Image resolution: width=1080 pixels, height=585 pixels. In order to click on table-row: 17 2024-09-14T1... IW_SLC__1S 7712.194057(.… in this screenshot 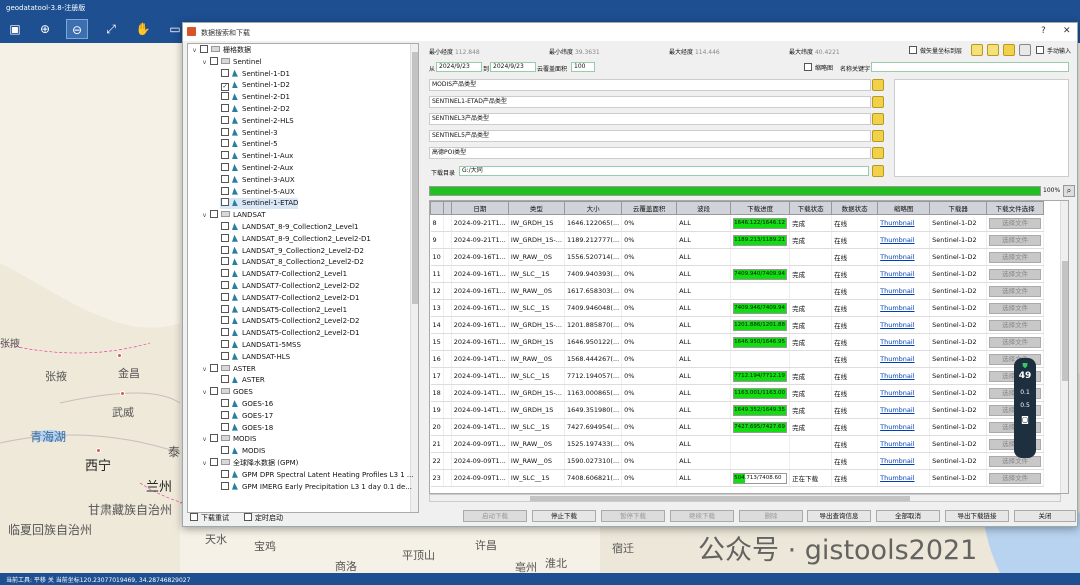, I will do `click(737, 376)`.